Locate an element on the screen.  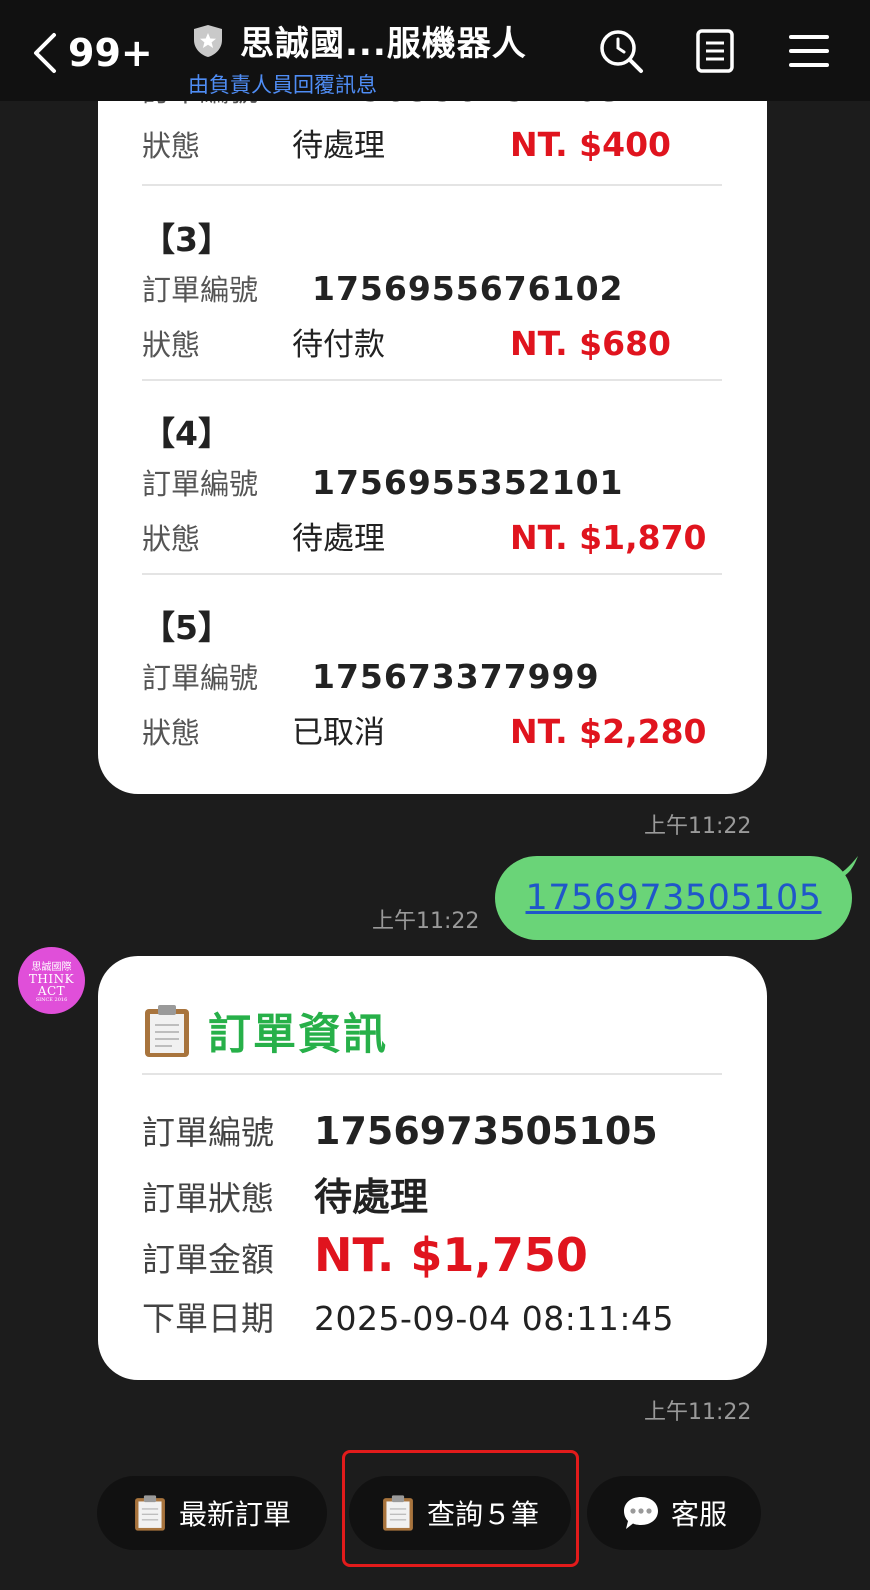
order-status-value: 待處理 is located at coordinates (371, 1197).